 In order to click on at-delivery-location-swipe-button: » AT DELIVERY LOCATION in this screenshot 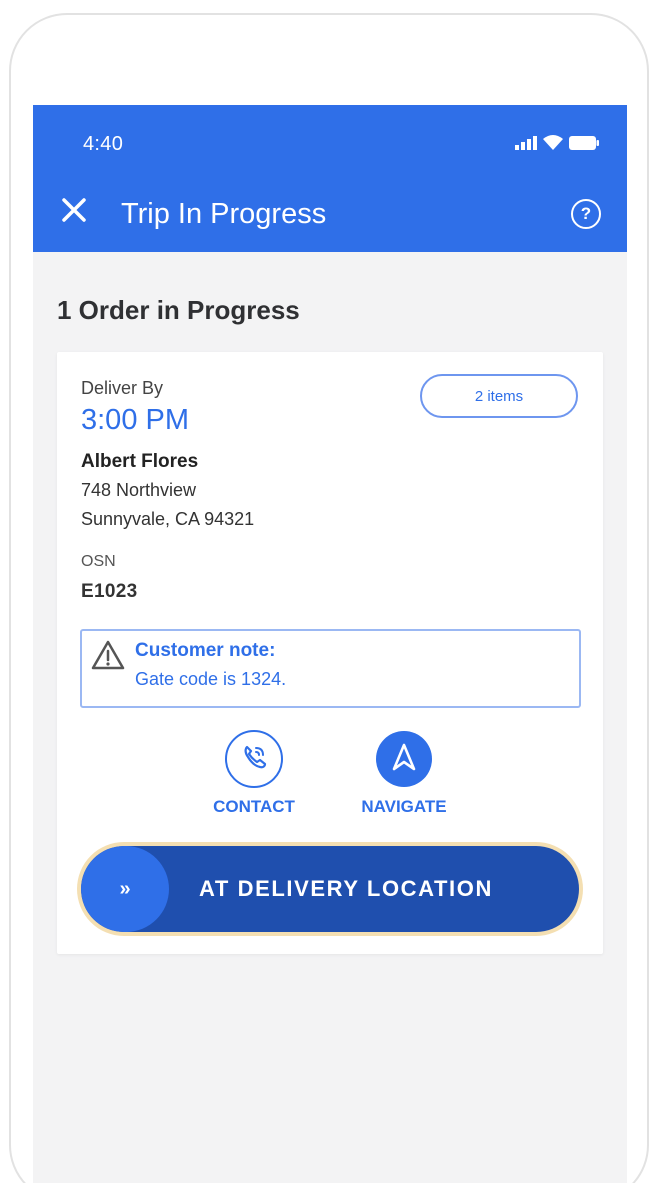, I will do `click(330, 889)`.